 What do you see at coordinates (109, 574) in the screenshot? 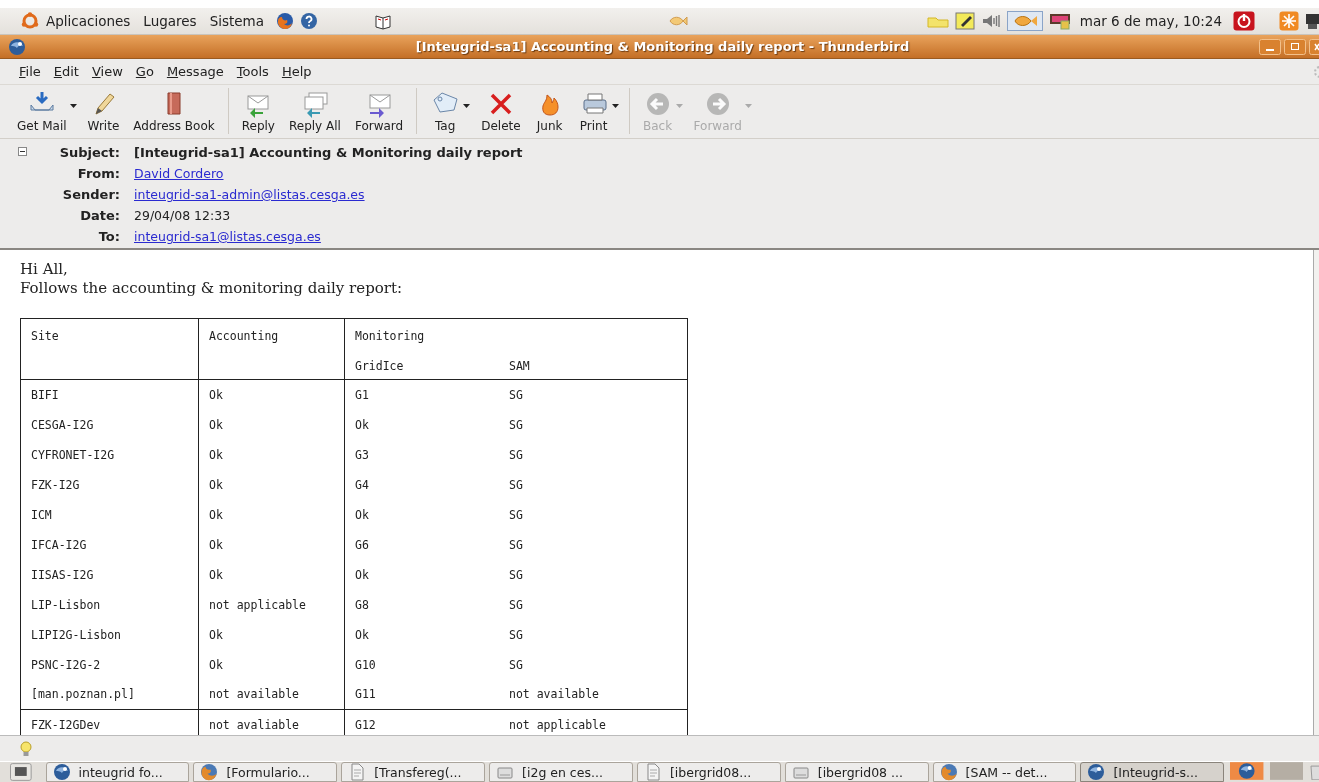
I see `table-cell: IISAS-I2G` at bounding box center [109, 574].